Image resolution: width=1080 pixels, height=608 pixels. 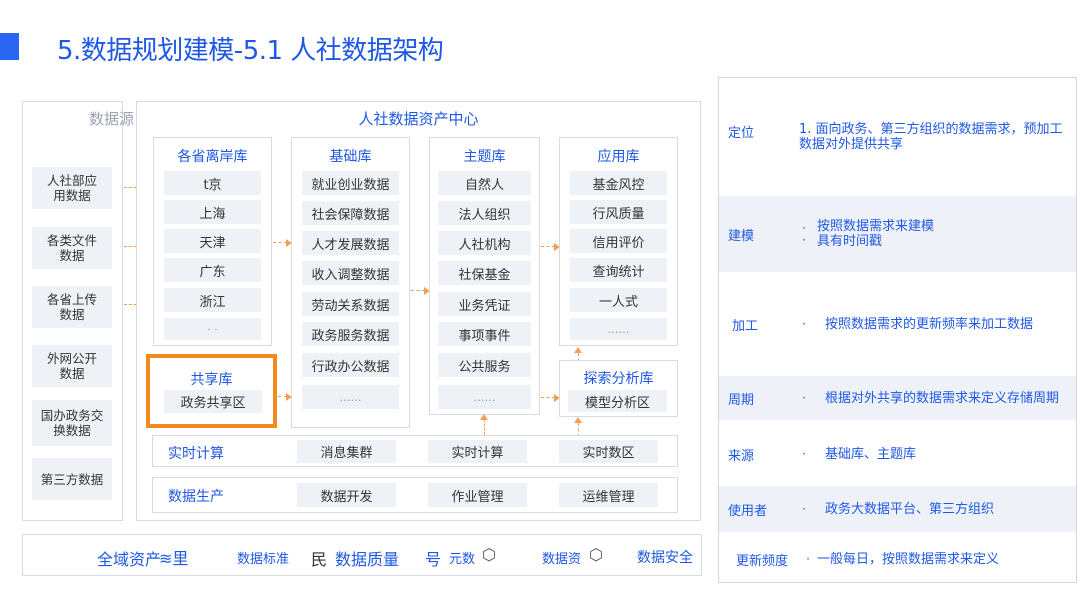 What do you see at coordinates (346, 451) in the screenshot?
I see `realtime-item: 消息集群` at bounding box center [346, 451].